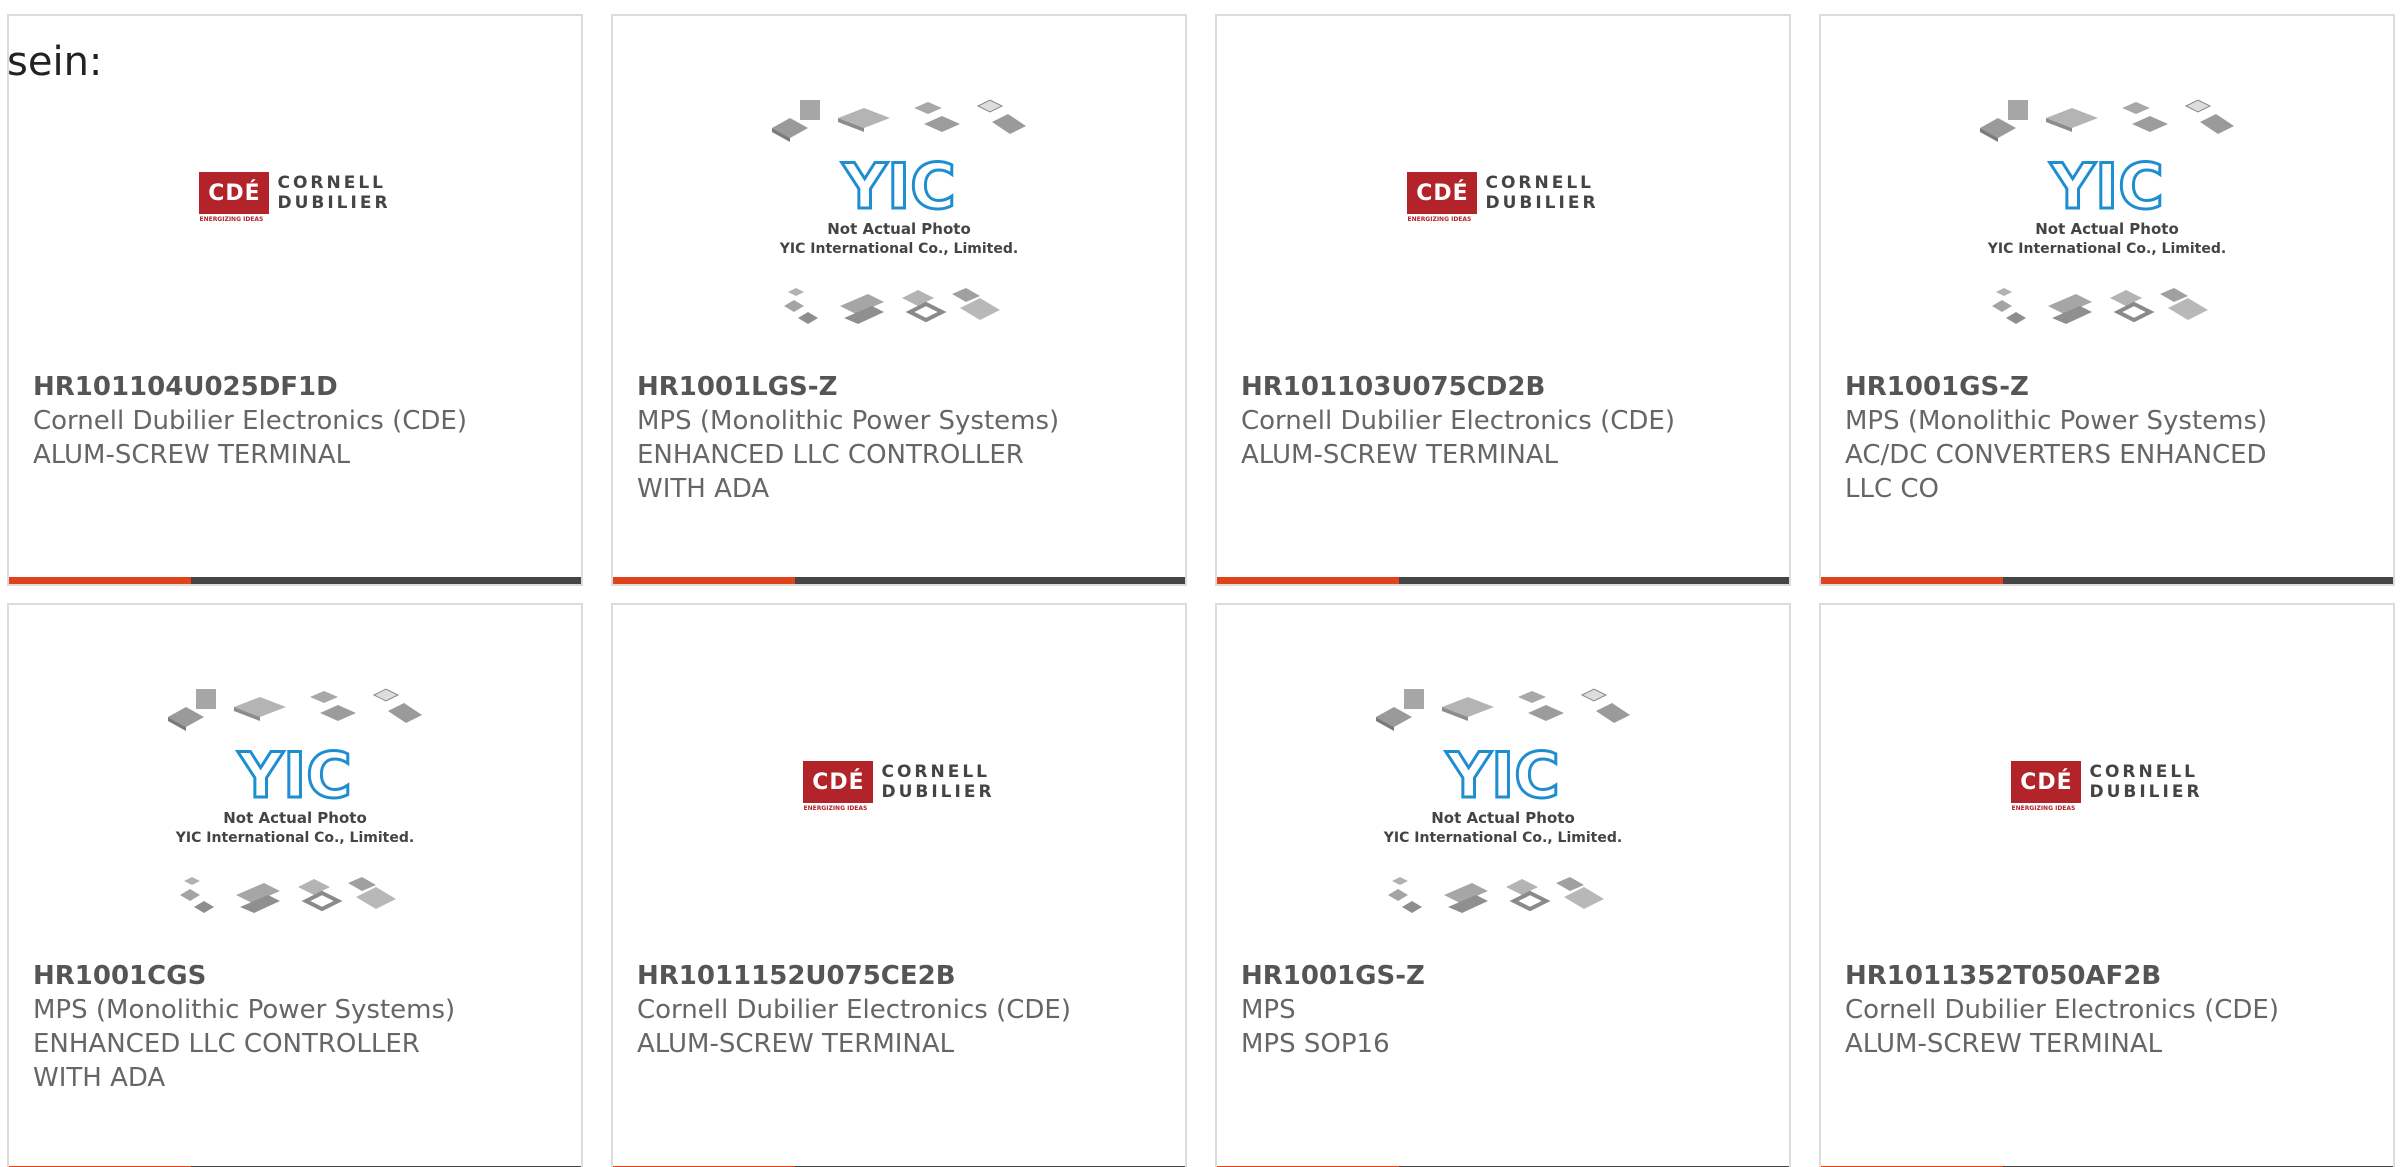  Describe the element at coordinates (1461, 1010) in the screenshot. I see `product-info: HR1001GS-Z MPS MPS SOP16` at that location.